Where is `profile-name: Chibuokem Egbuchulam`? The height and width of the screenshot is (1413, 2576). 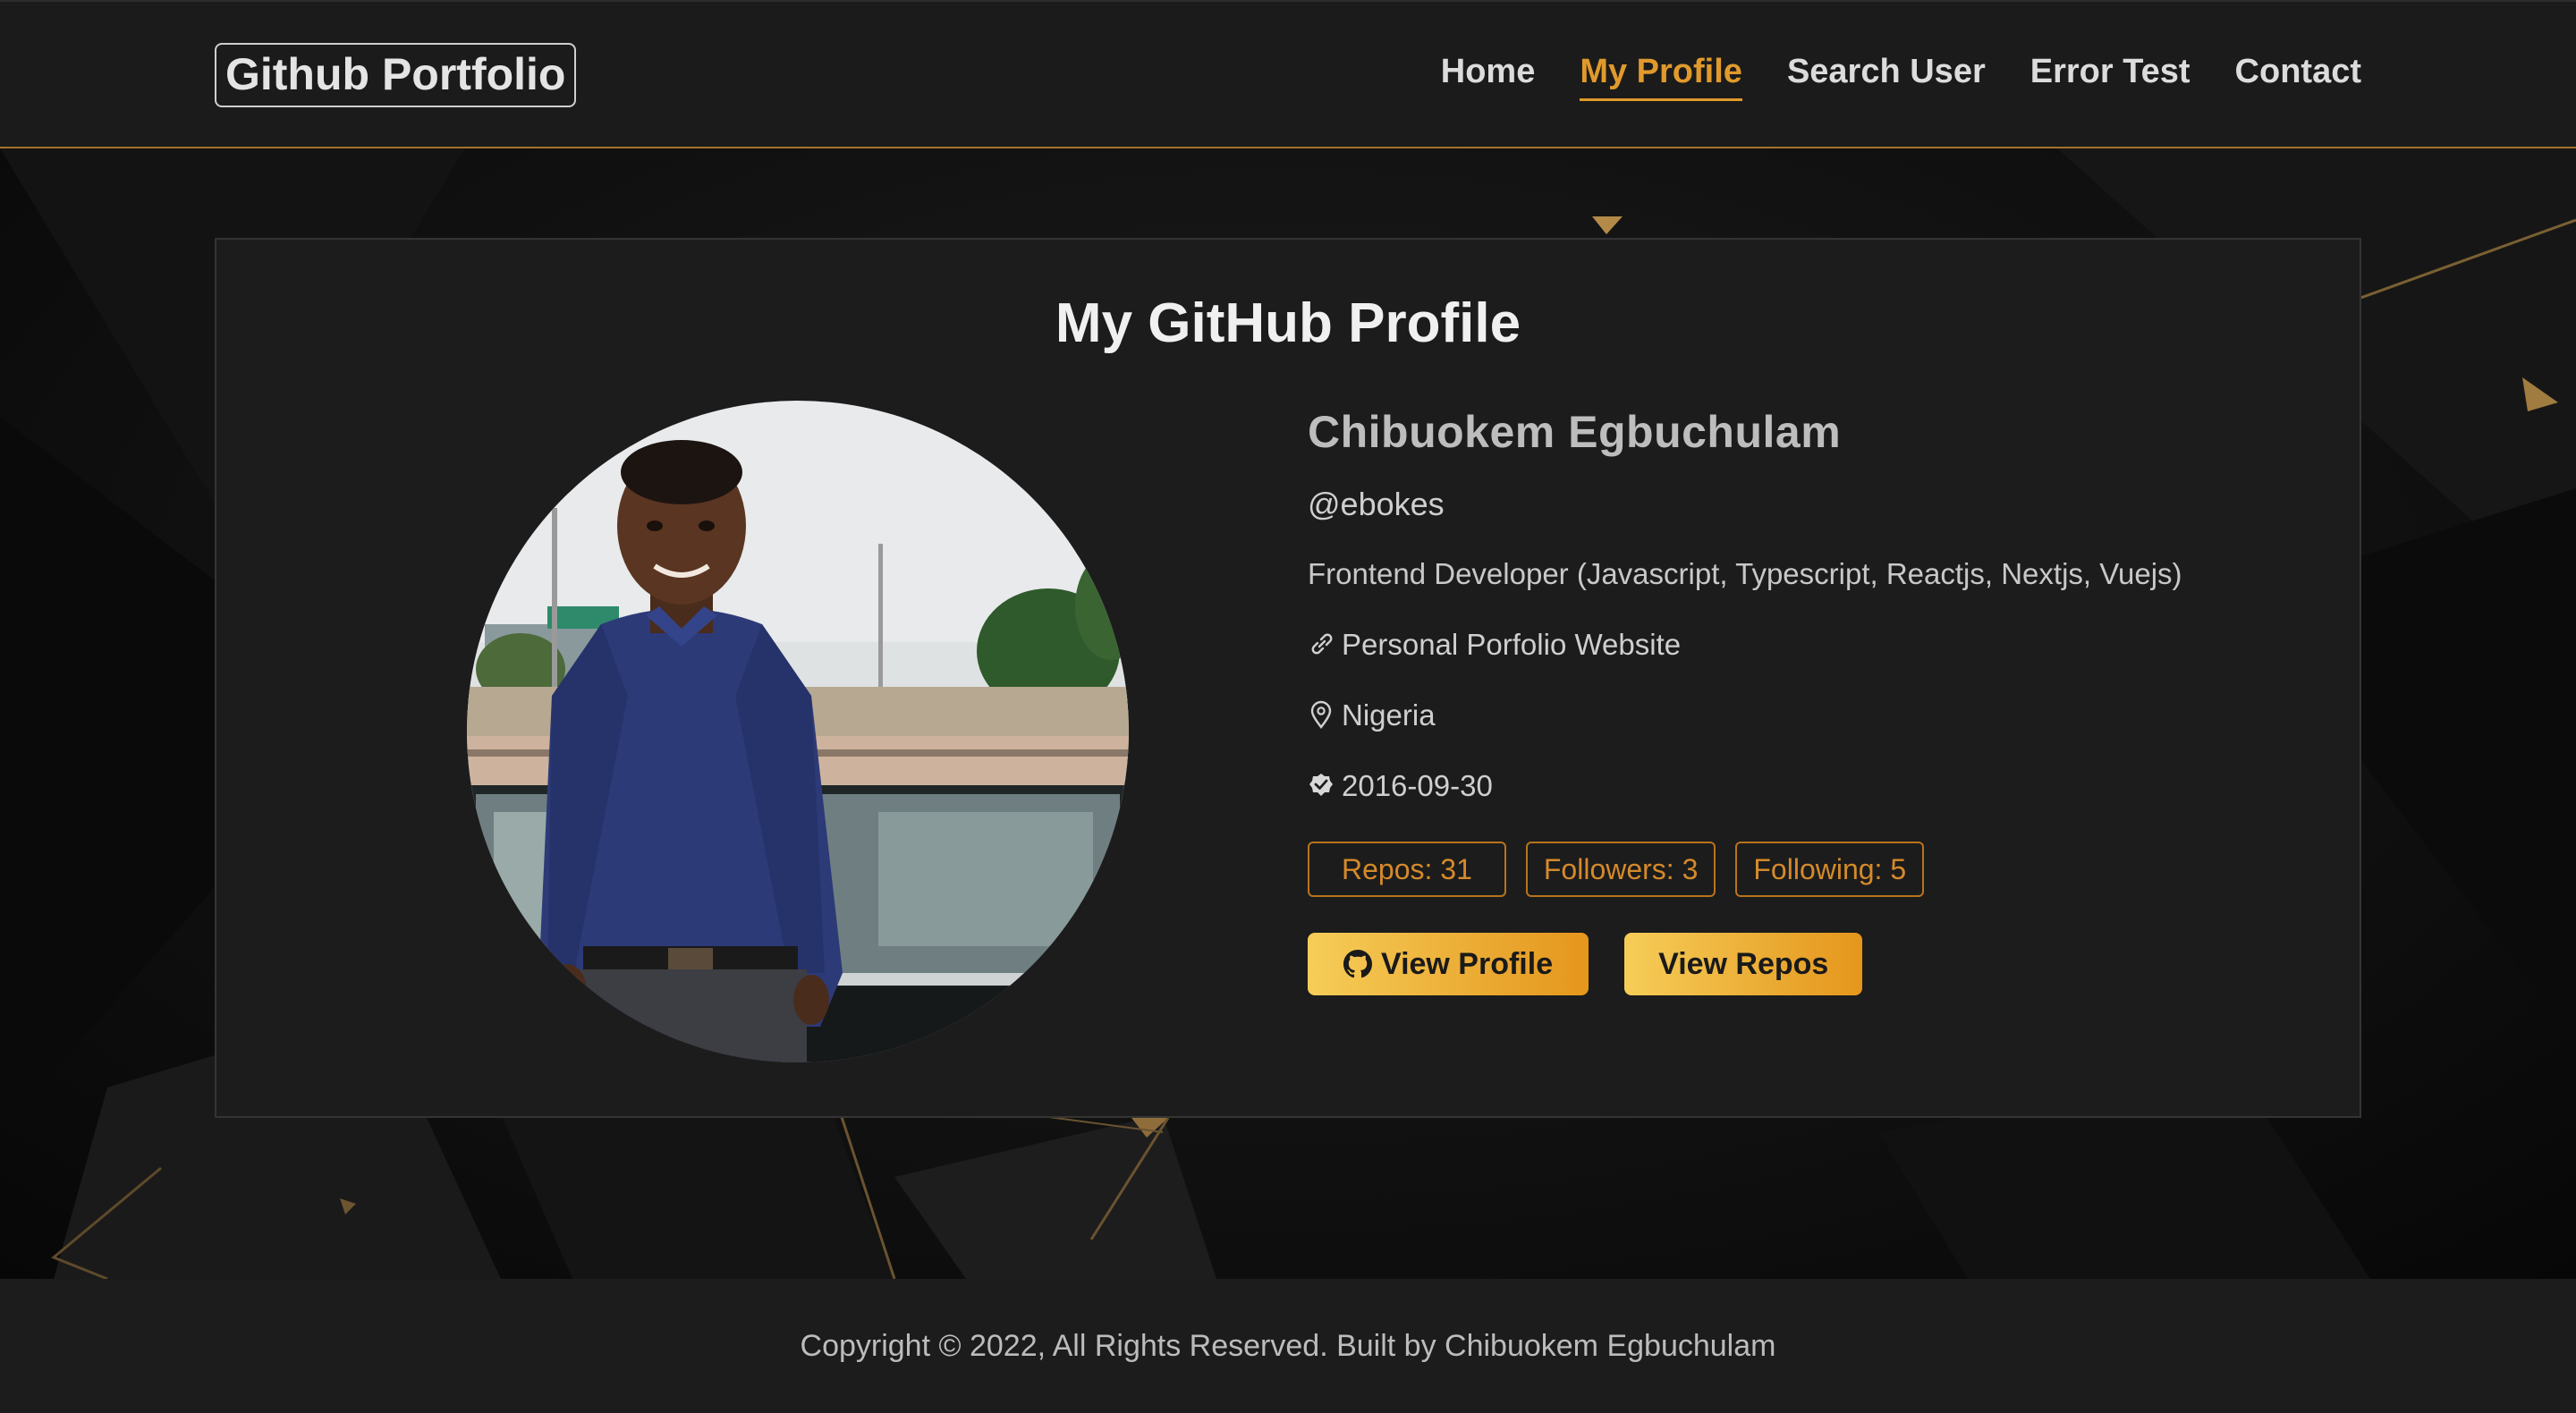 profile-name: Chibuokem Egbuchulam is located at coordinates (1575, 432).